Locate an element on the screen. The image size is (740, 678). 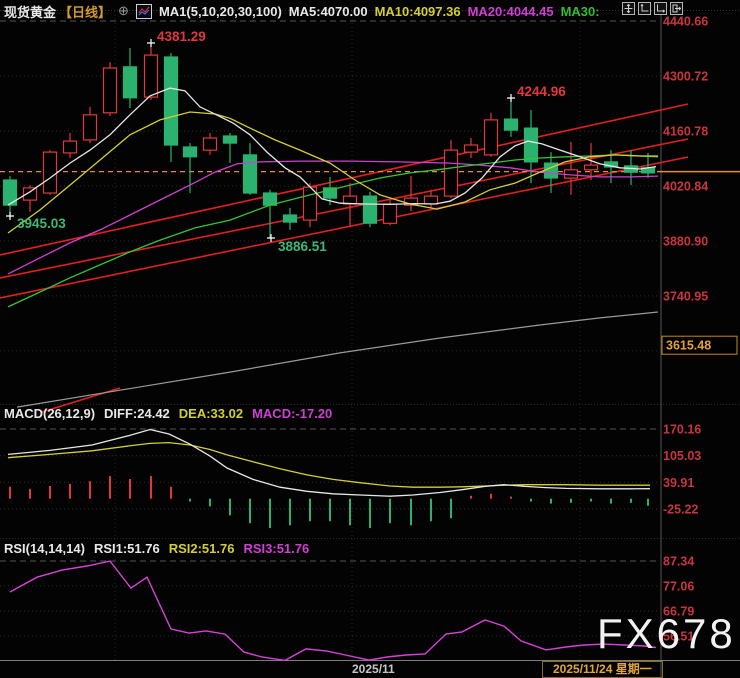
chart-toolbar is located at coordinates (652, 8).